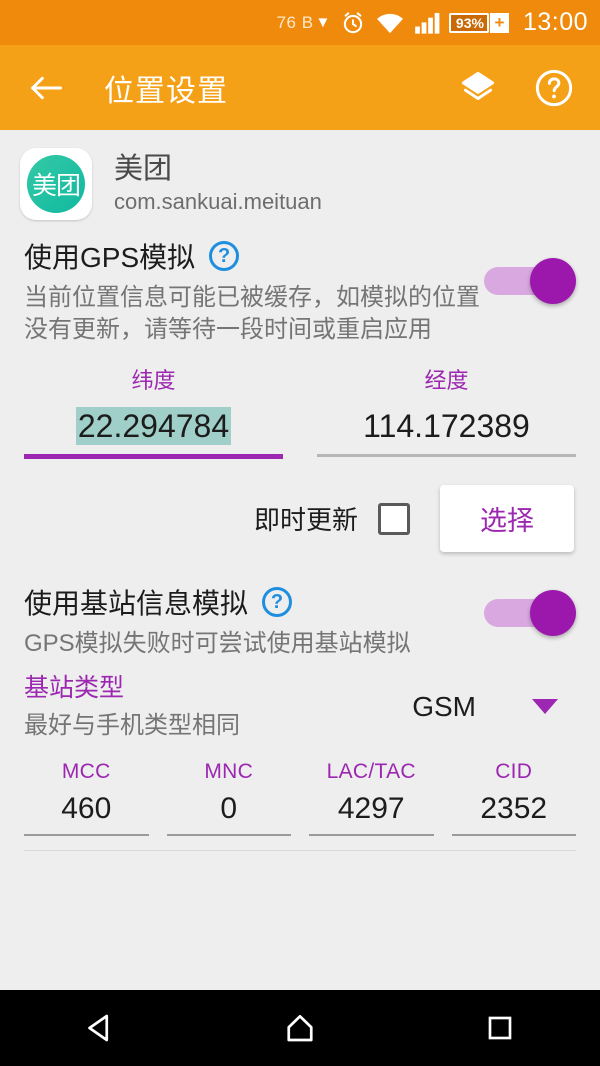  Describe the element at coordinates (444, 706) in the screenshot. I see `cell-type-value: GSM` at that location.